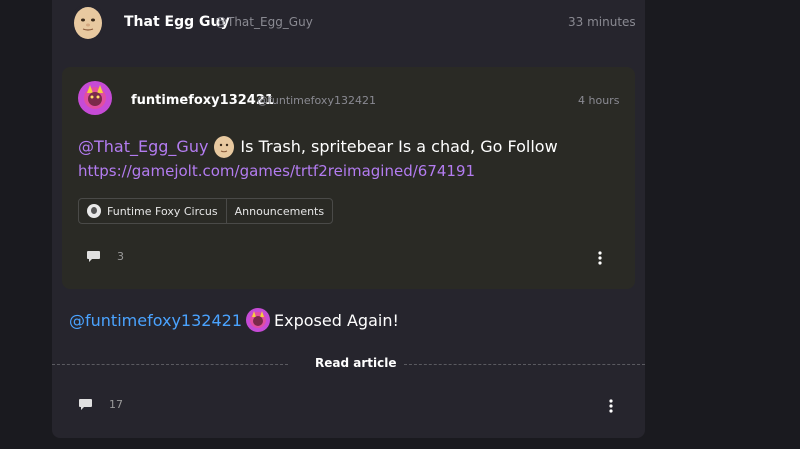 The height and width of the screenshot is (449, 800). Describe the element at coordinates (105, 256) in the screenshot. I see `quoted-comments-button: 3` at that location.